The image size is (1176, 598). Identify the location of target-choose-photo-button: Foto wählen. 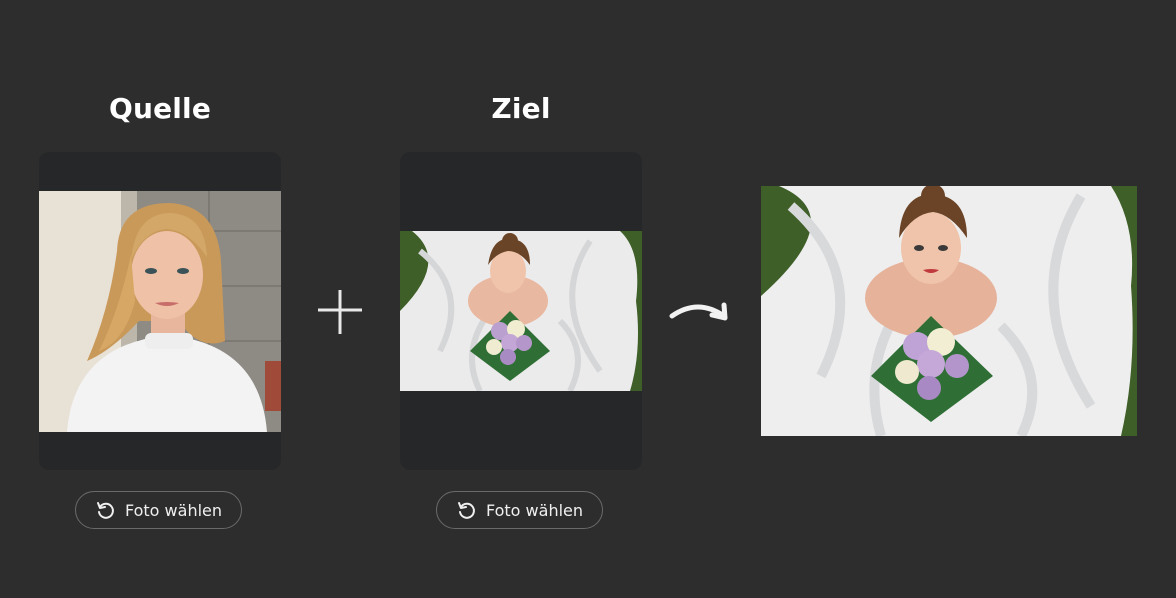
(519, 510).